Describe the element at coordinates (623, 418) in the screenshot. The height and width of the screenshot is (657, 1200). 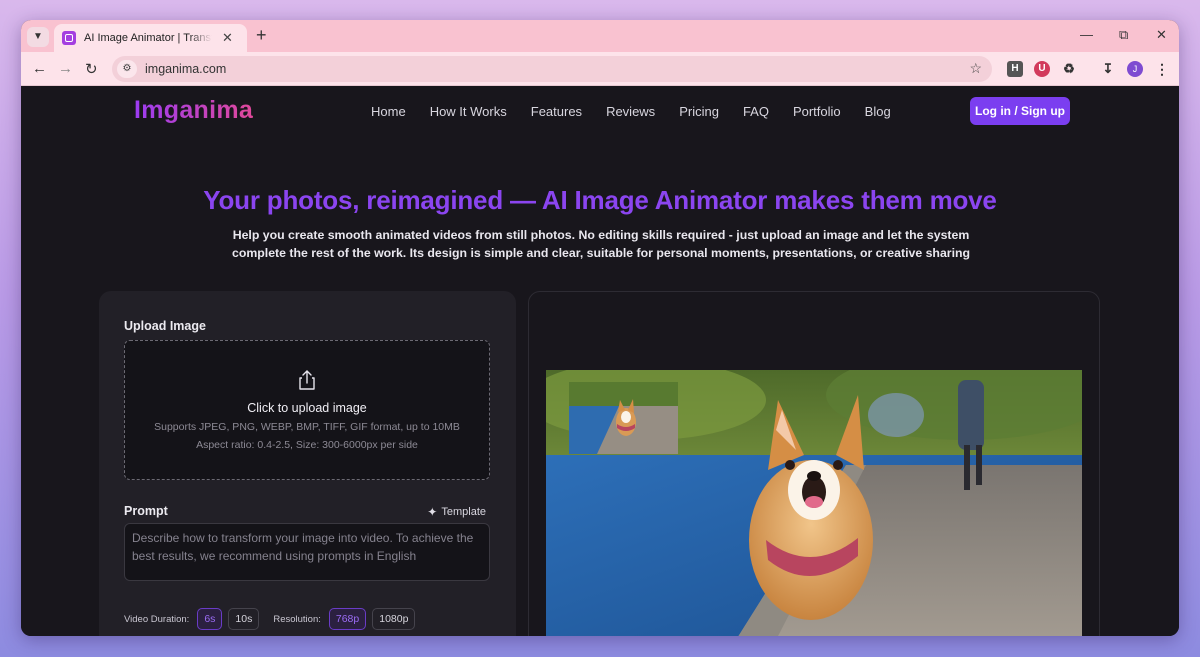
I see `source-image-thumbnail` at that location.